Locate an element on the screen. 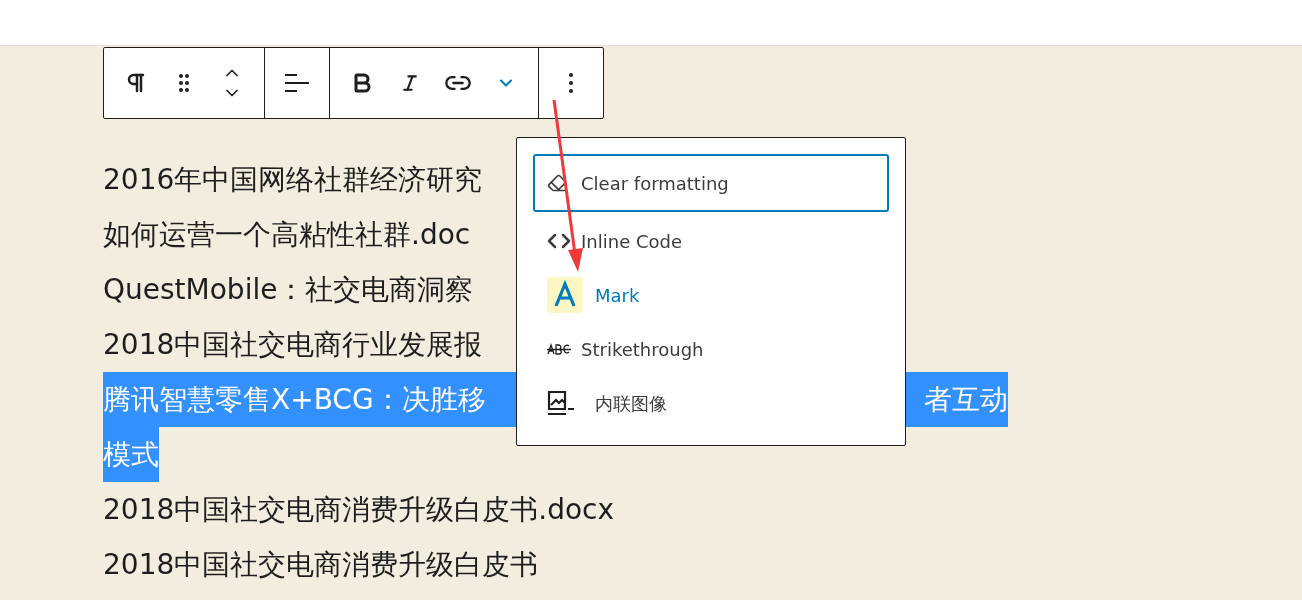 The height and width of the screenshot is (600, 1302). paragraph-text: 者互动 is located at coordinates (966, 400).